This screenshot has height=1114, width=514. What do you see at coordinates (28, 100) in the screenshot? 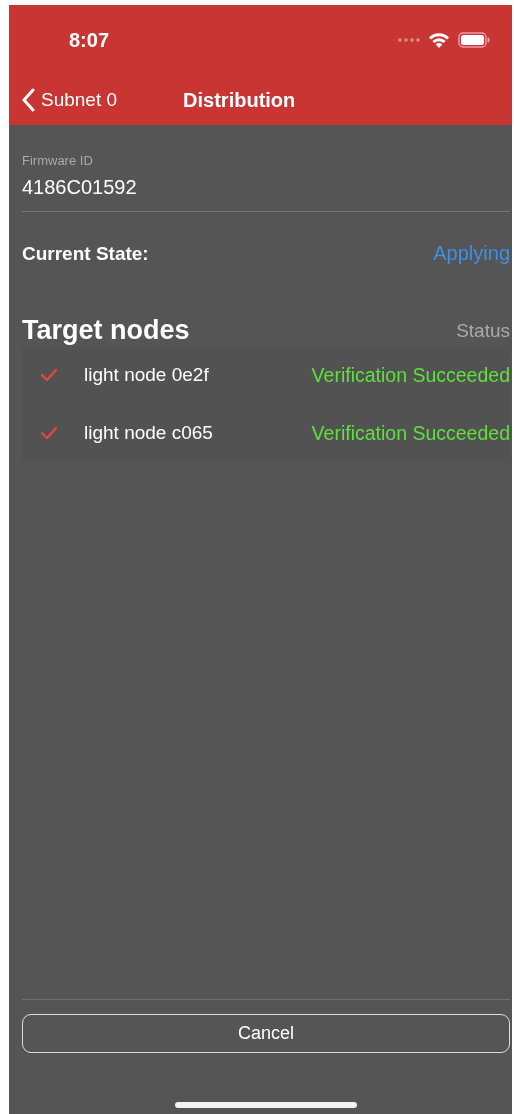
I see `back-chevron-icon` at bounding box center [28, 100].